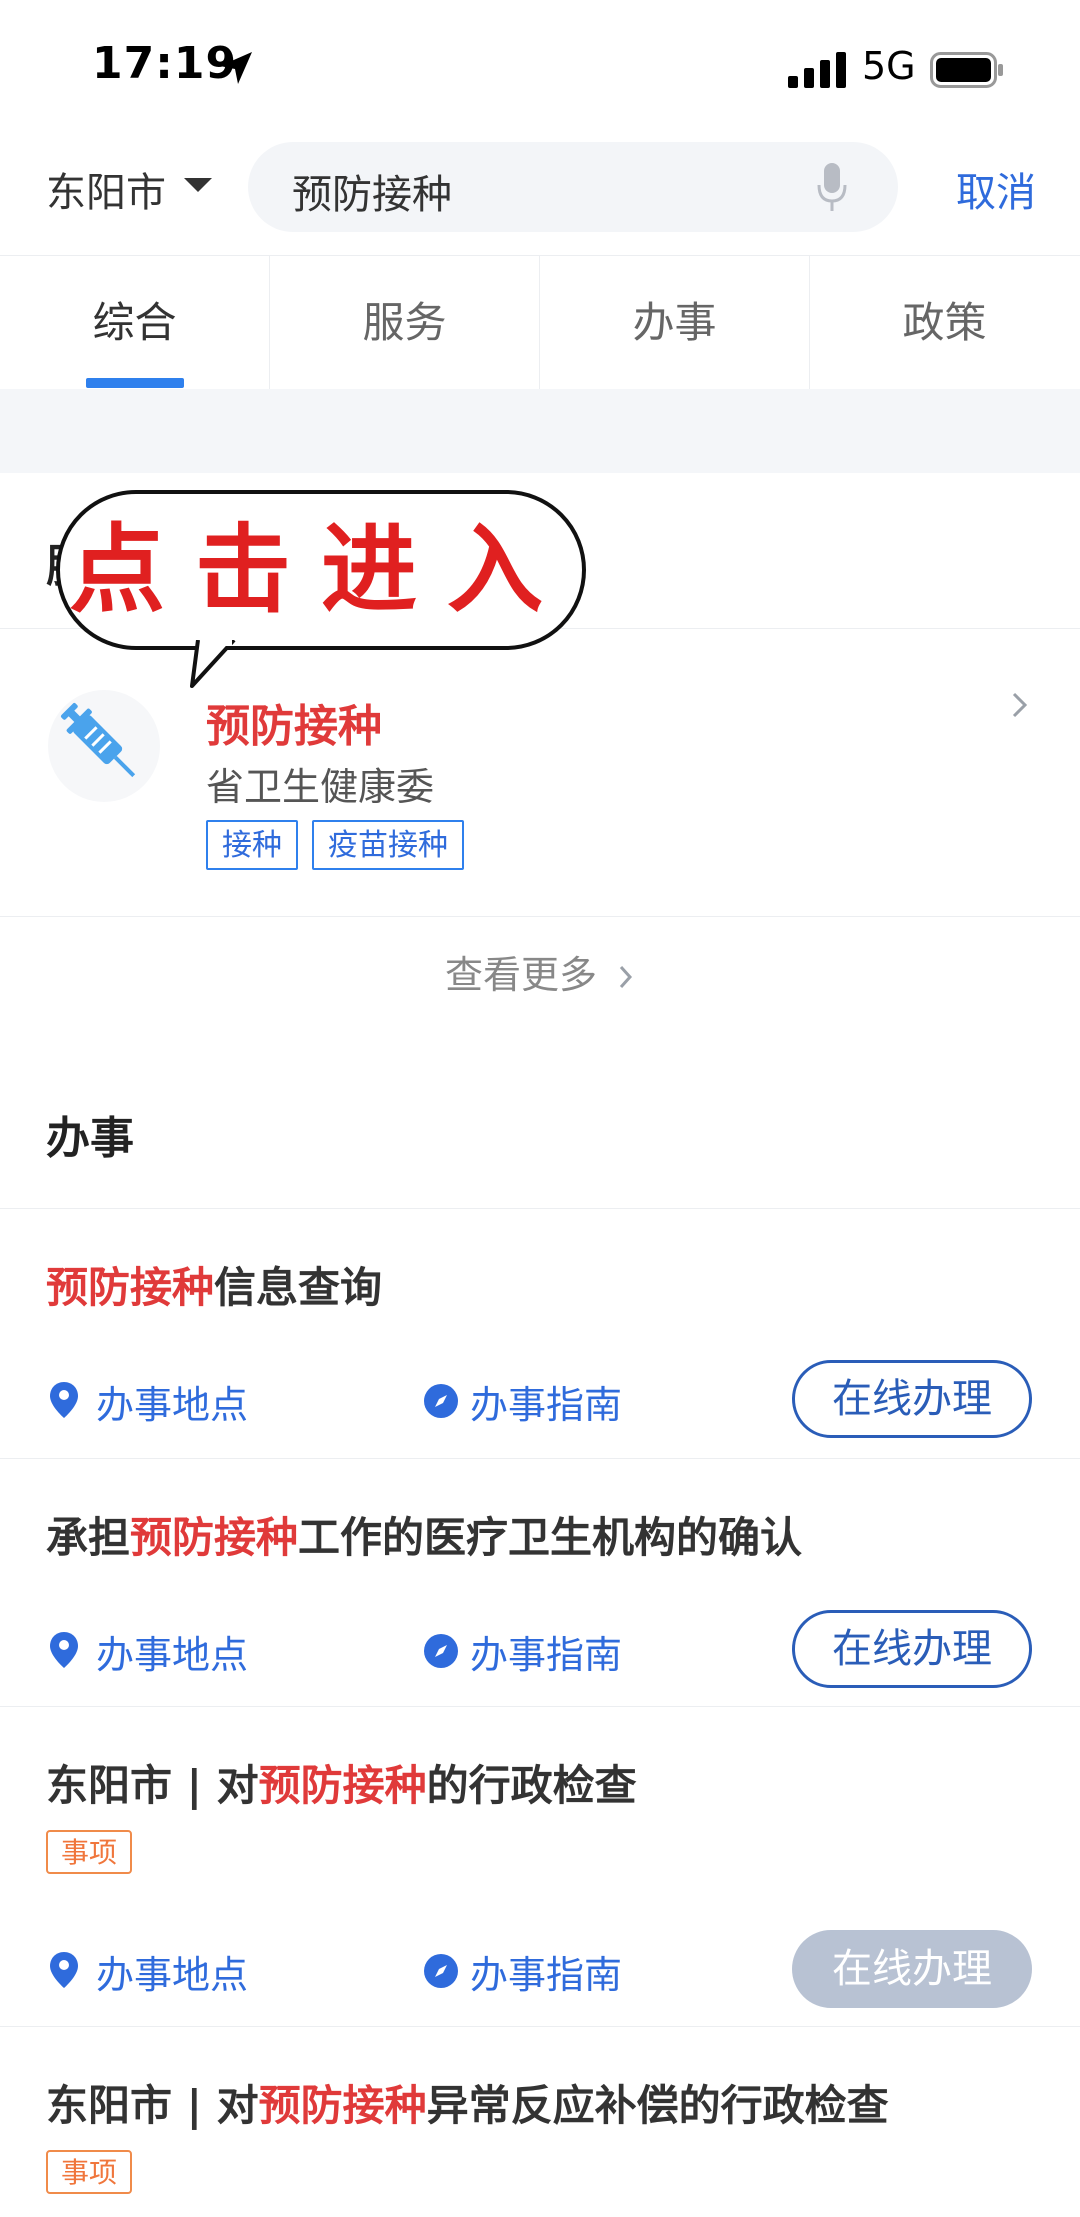 The height and width of the screenshot is (2217, 1080). What do you see at coordinates (90, 1138) in the screenshot?
I see `affairs-section-title: 办事` at bounding box center [90, 1138].